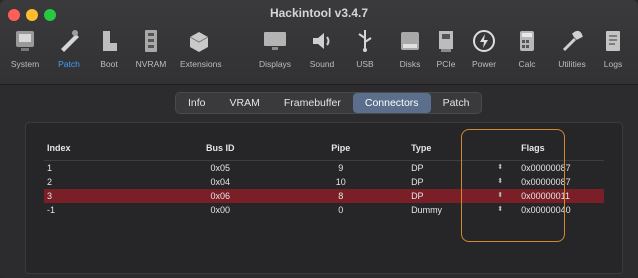  I want to click on toolbar-patch: Patch, so click(69, 52).